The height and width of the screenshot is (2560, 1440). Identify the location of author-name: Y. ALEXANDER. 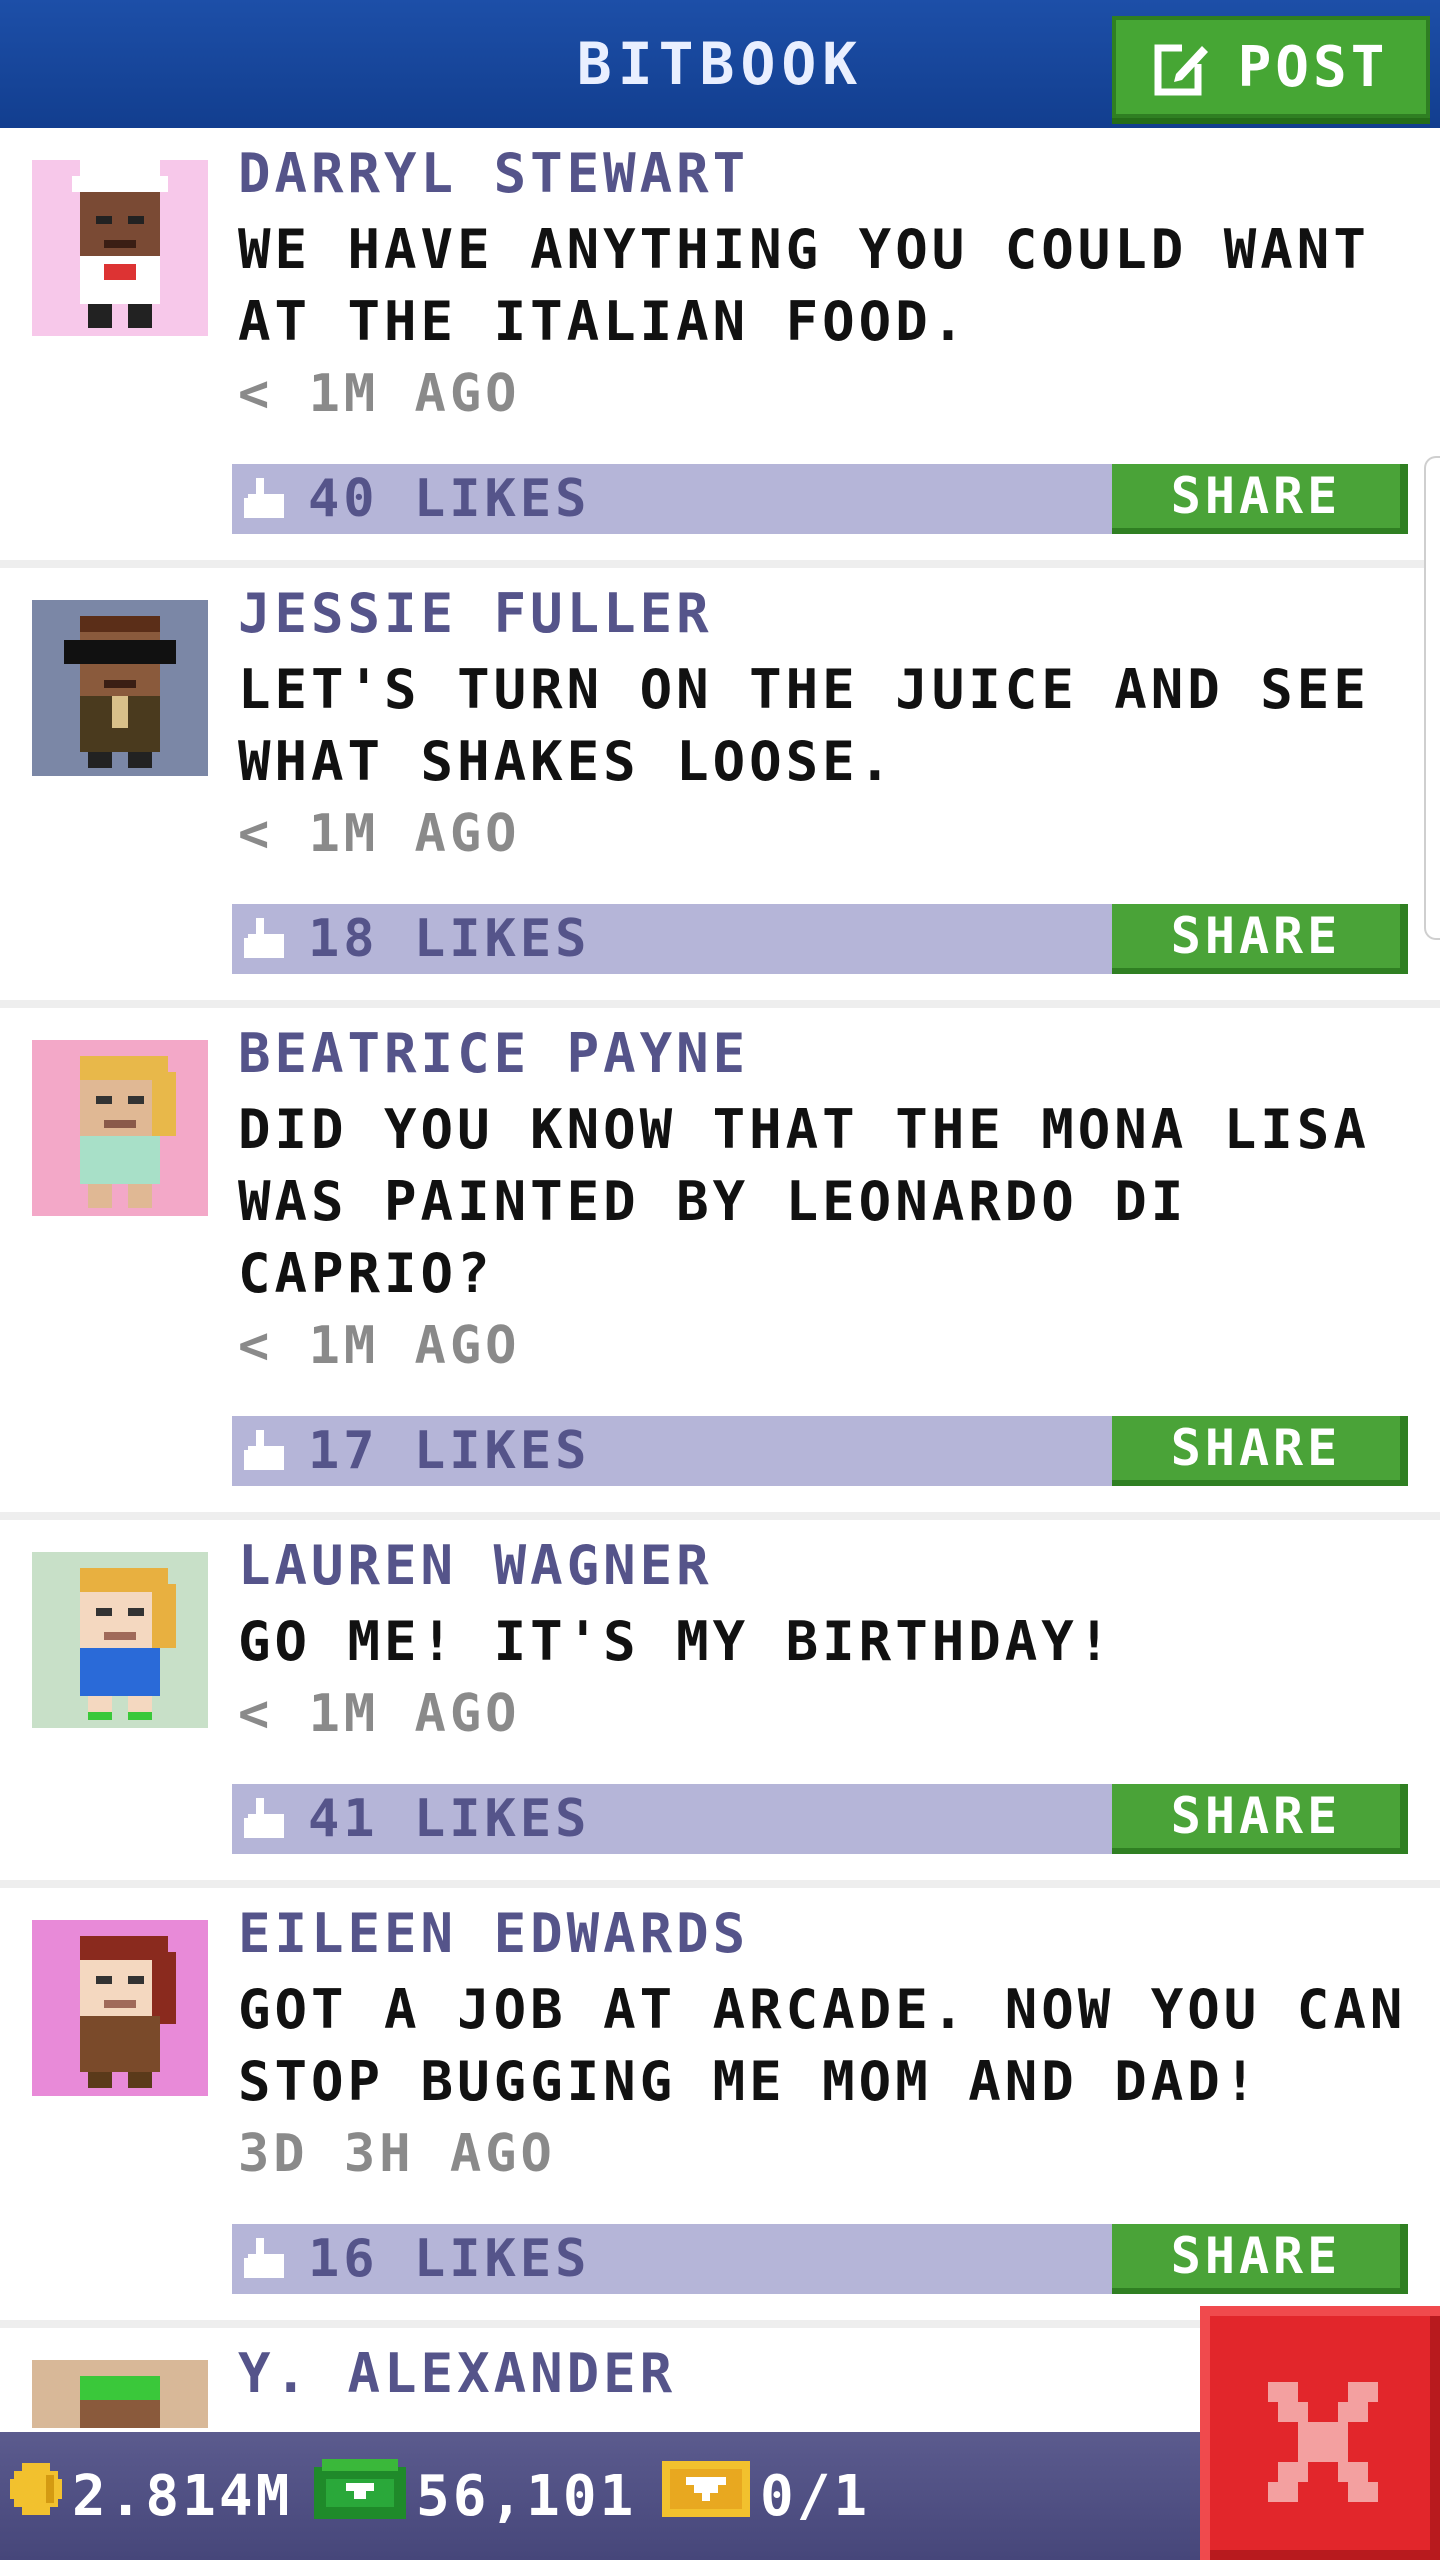
(457, 2373).